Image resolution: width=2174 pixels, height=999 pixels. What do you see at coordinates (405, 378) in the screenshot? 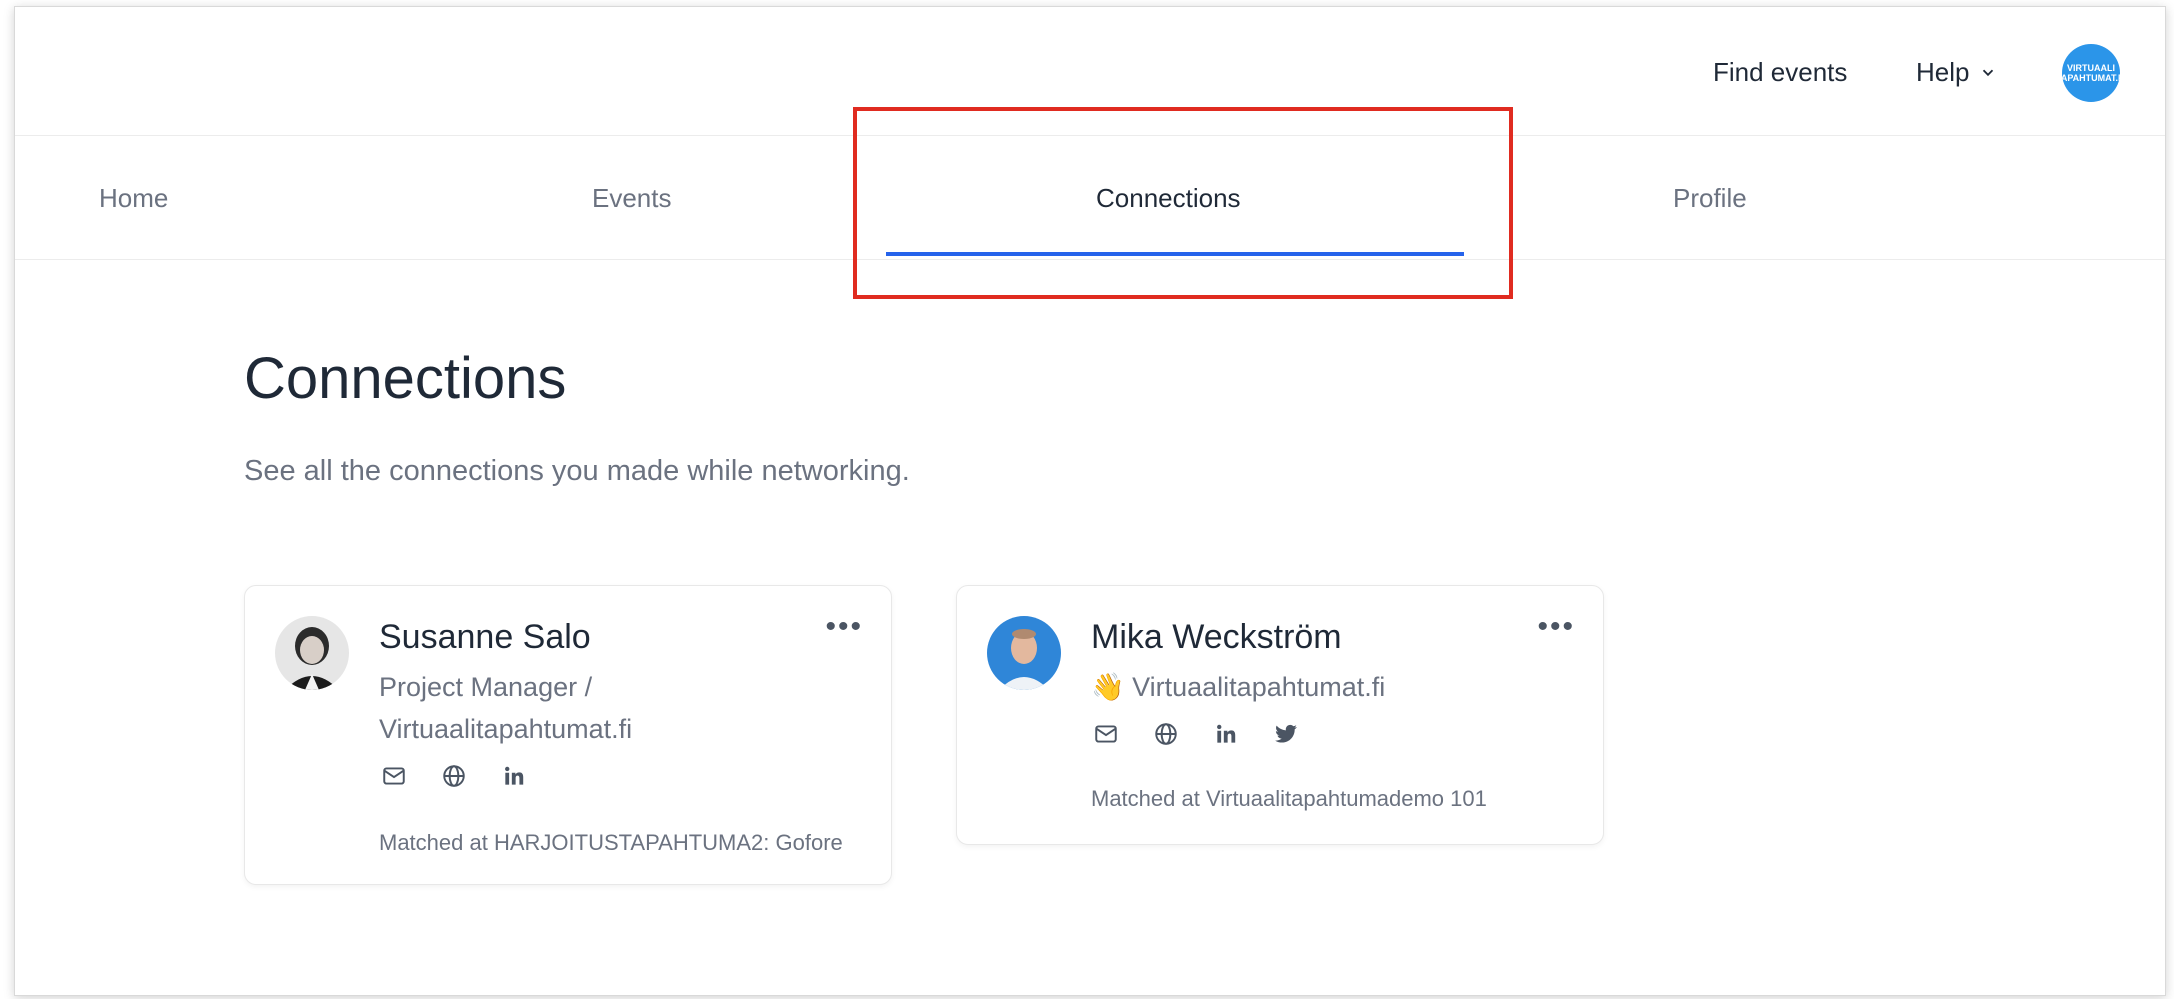
I see `page-title: Connections` at bounding box center [405, 378].